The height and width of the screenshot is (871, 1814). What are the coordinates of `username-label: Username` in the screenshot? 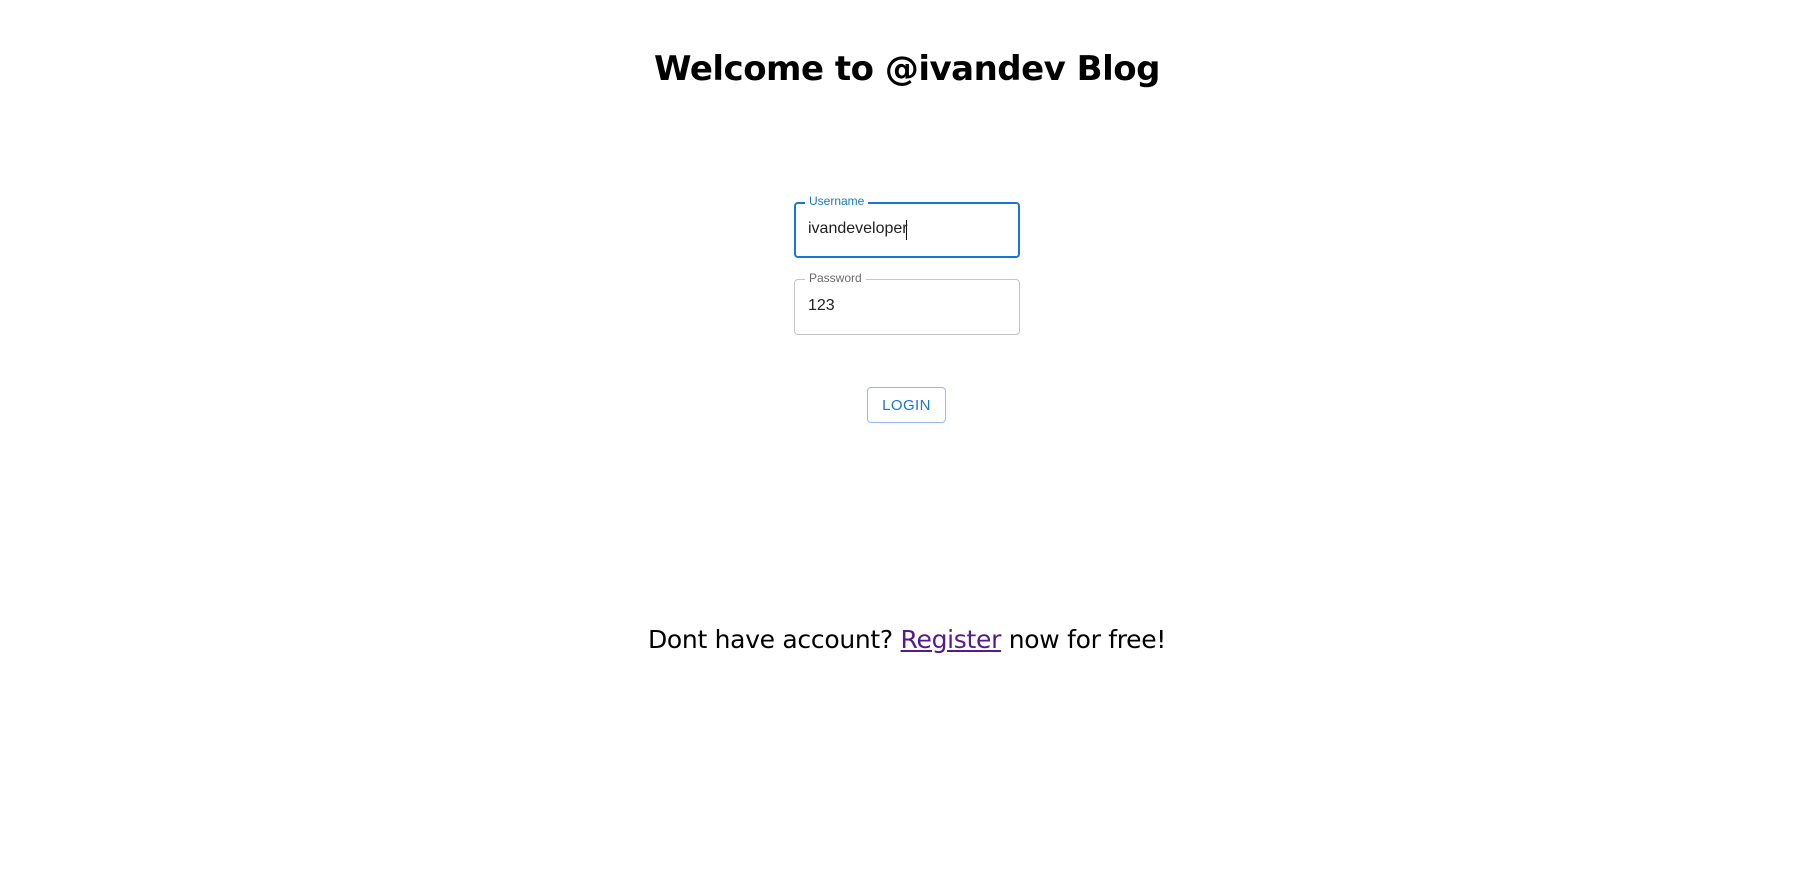 It's located at (837, 201).